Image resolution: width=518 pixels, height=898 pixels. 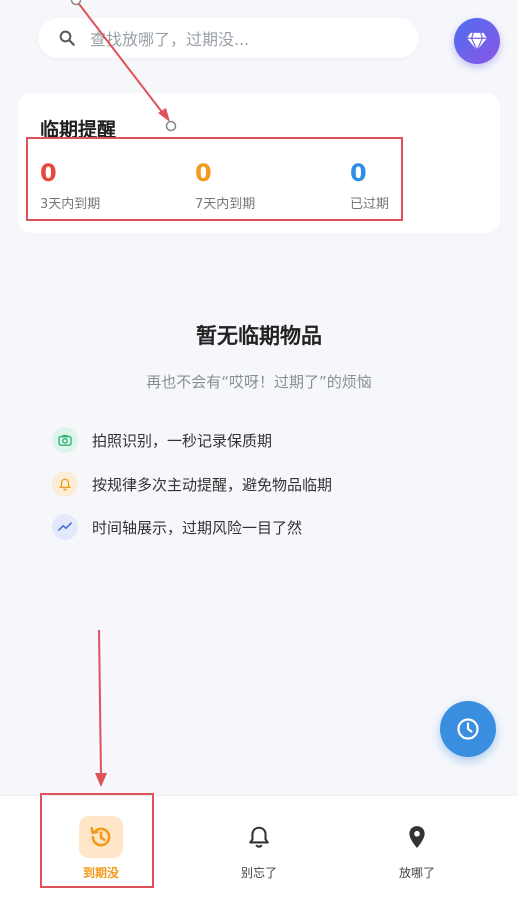 What do you see at coordinates (70, 204) in the screenshot?
I see `stat-label: 3天内到期` at bounding box center [70, 204].